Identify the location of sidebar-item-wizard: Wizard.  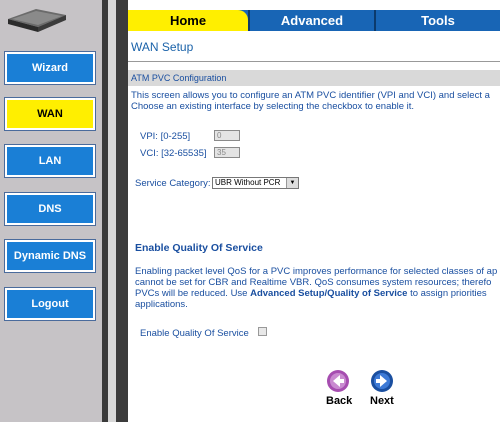
(50, 68).